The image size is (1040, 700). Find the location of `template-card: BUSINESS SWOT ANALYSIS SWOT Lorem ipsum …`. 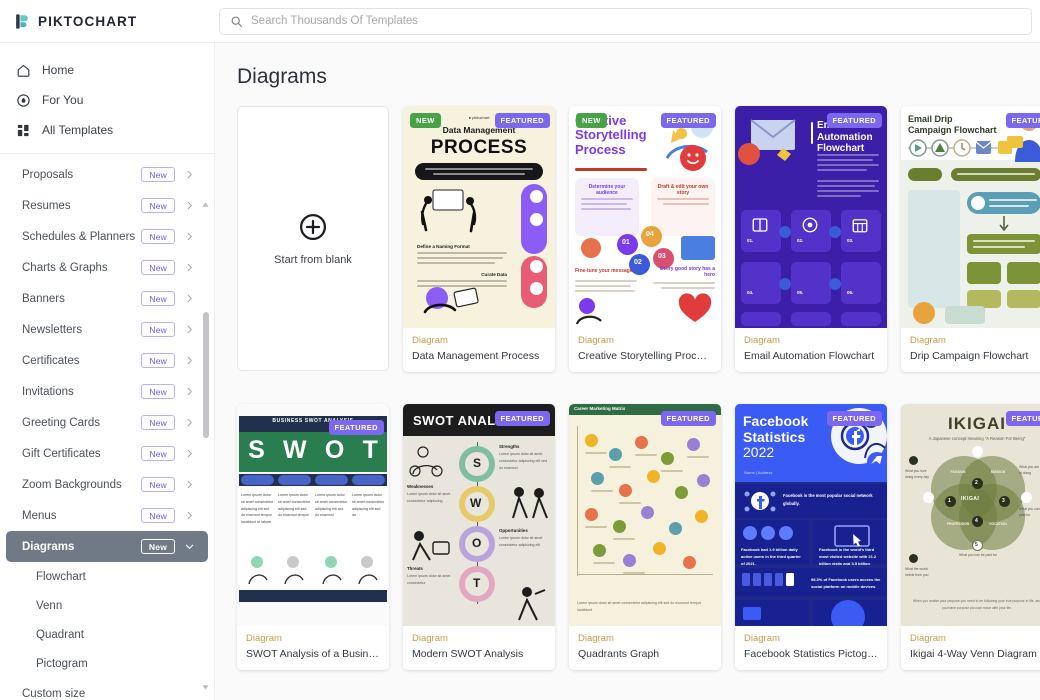

template-card: BUSINESS SWOT ANALYSIS SWOT Lorem ipsum … is located at coordinates (313, 537).